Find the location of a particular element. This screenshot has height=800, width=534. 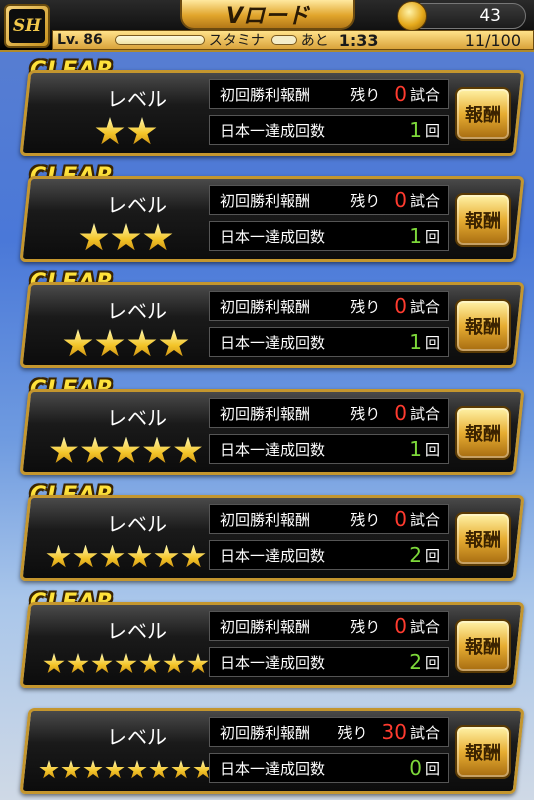

achieved-count: 0 is located at coordinates (415, 768).